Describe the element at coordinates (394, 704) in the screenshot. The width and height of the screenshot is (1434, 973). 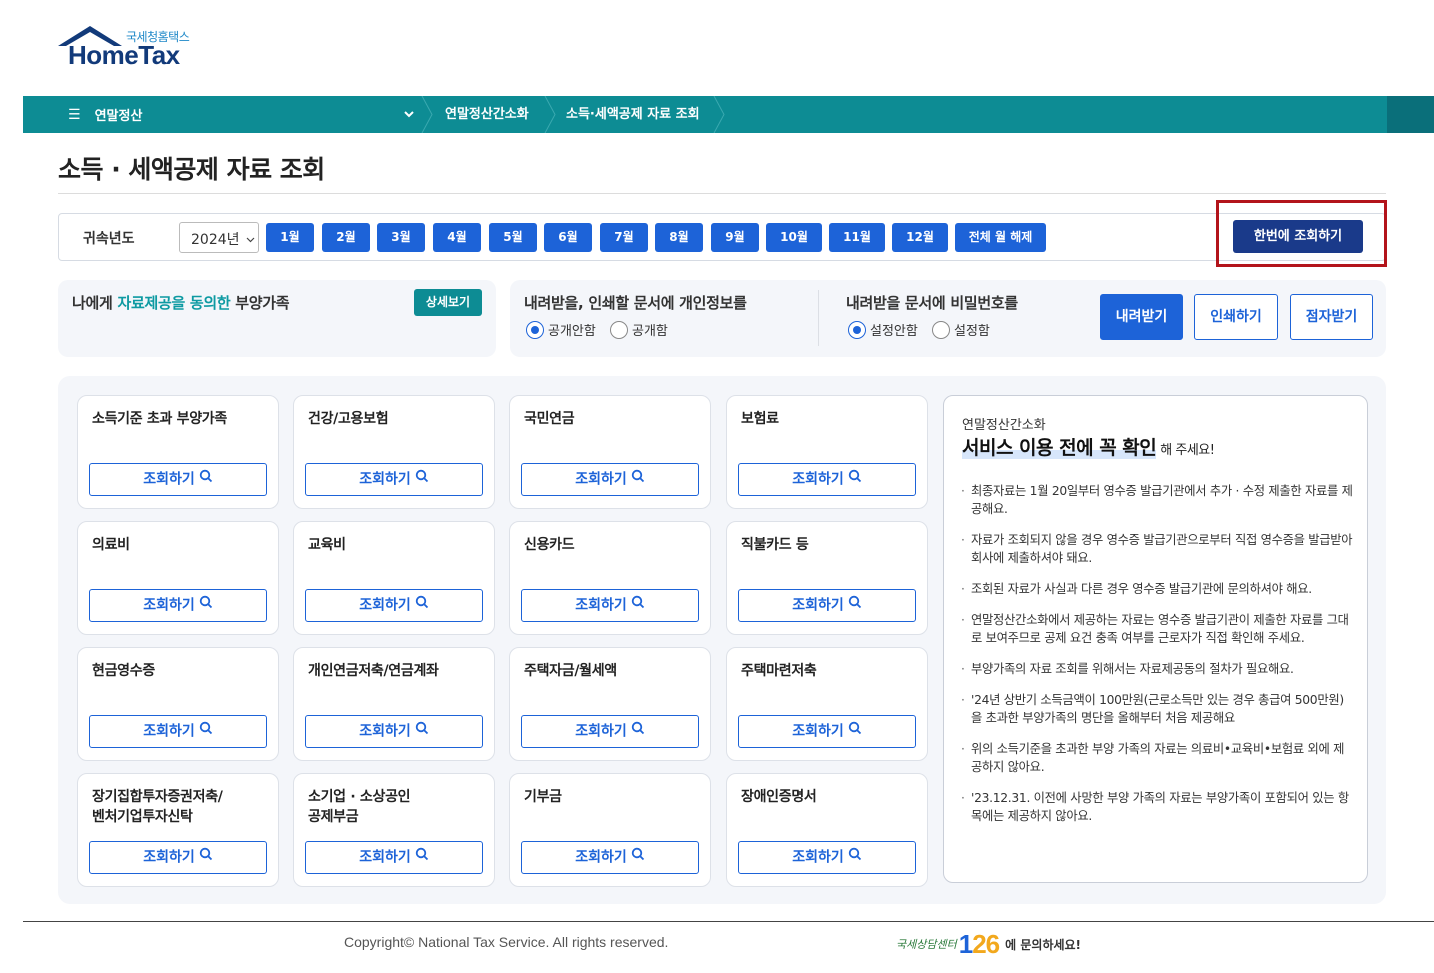
I see `category-card: 개인연금저축/연금계좌 조회하기` at that location.